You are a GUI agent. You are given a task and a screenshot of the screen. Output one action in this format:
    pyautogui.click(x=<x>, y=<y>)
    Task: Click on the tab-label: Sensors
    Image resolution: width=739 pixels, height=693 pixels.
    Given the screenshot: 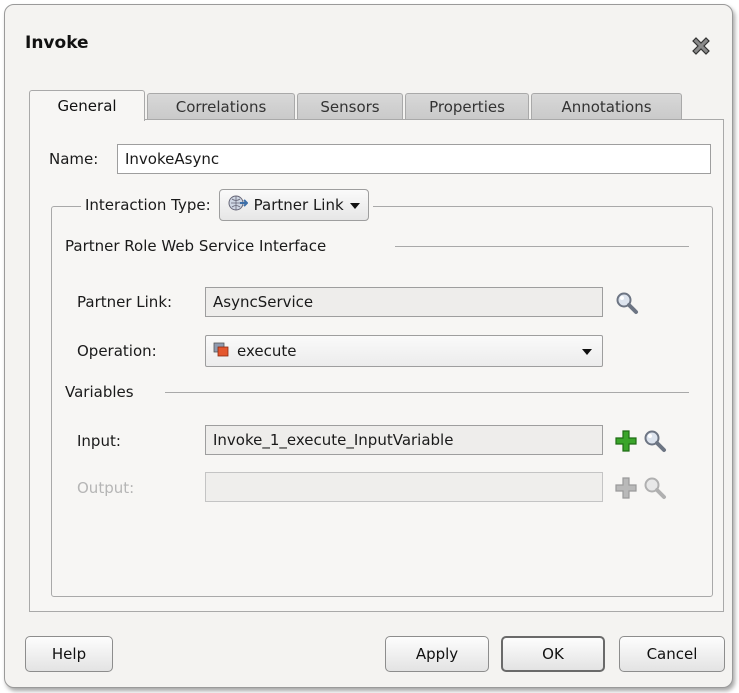 What is the action you would take?
    pyautogui.click(x=350, y=107)
    